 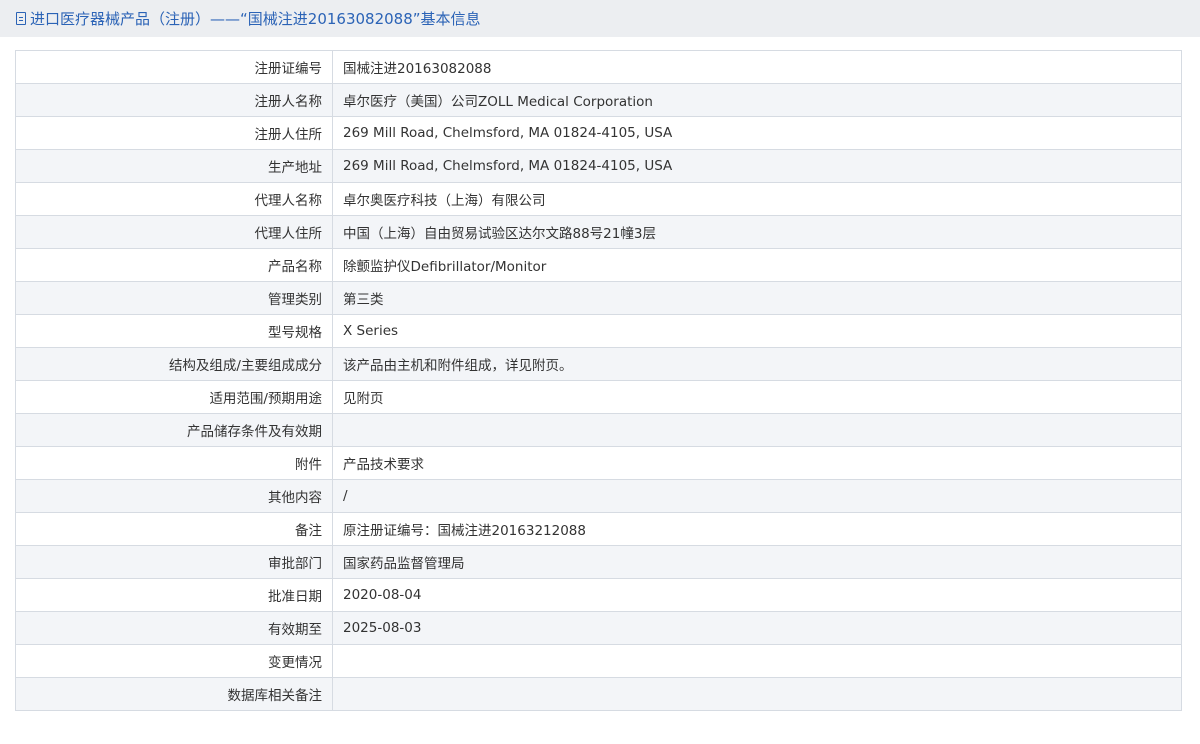 What do you see at coordinates (174, 430) in the screenshot?
I see `field-label: 产品储存条件及有效期` at bounding box center [174, 430].